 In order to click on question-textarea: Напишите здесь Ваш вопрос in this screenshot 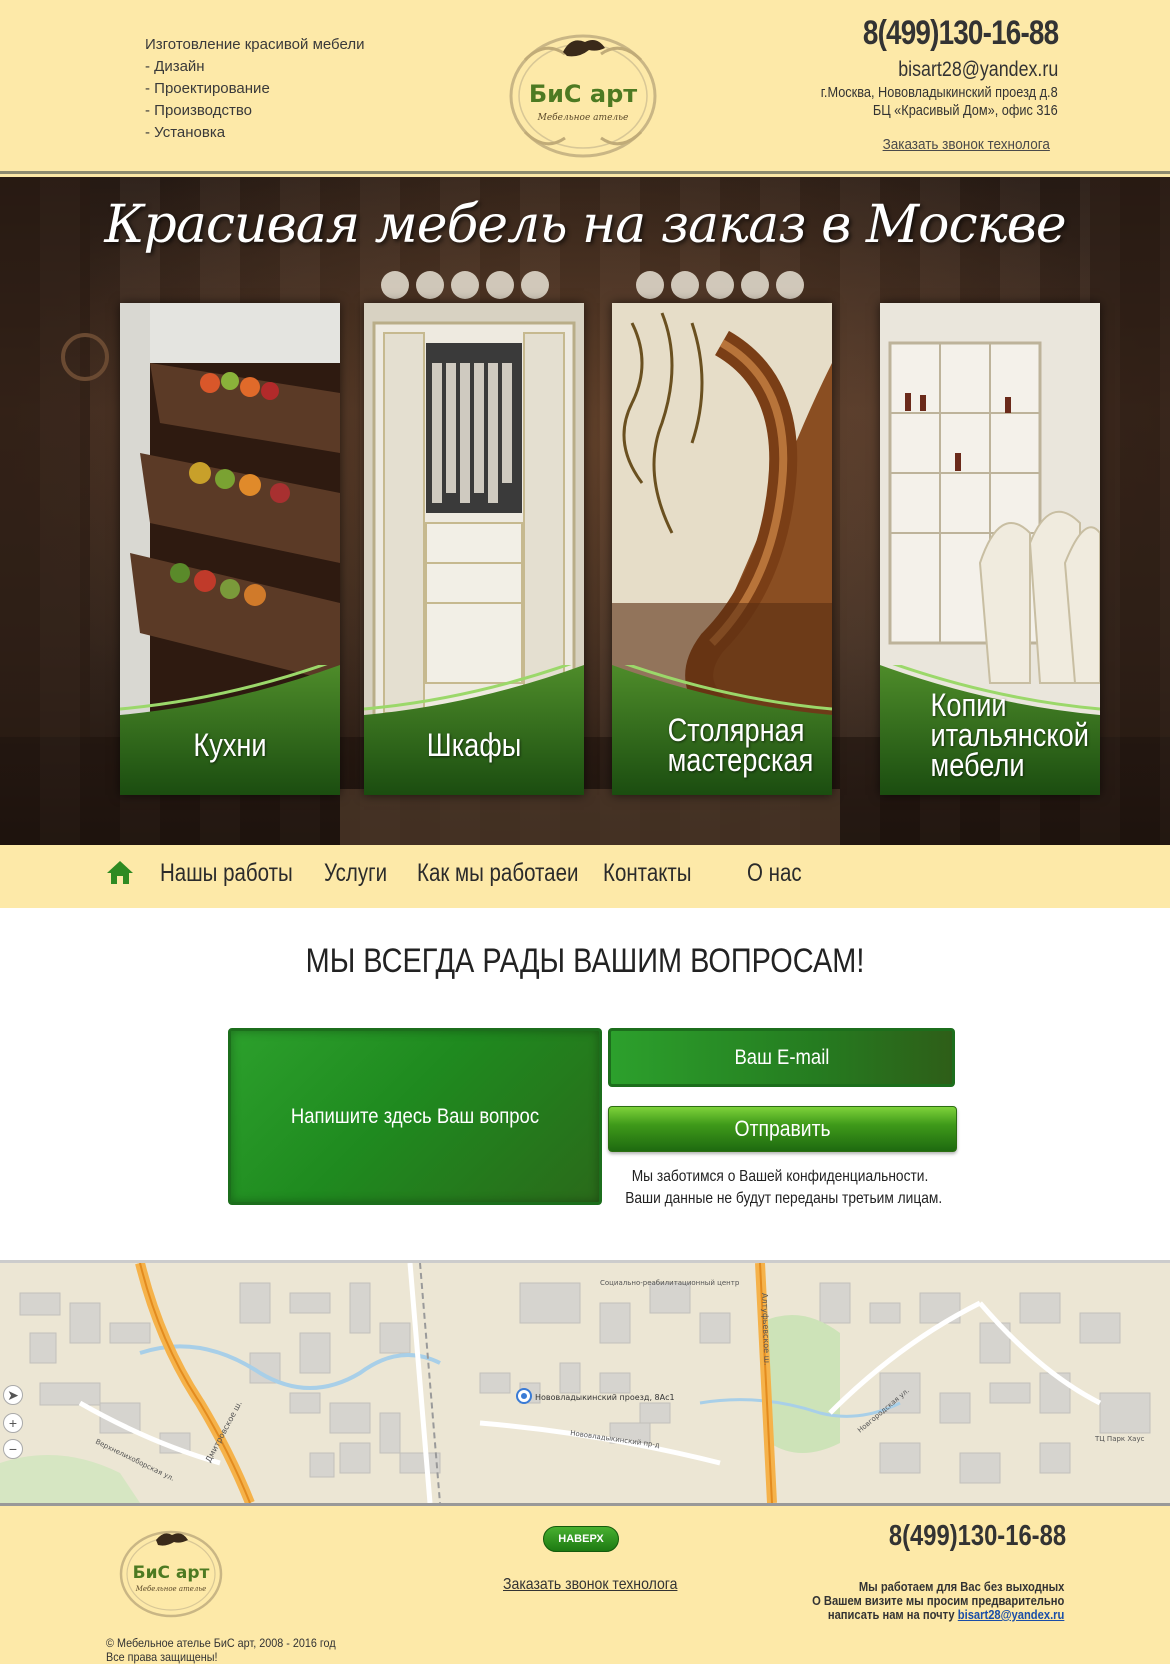, I will do `click(415, 1116)`.